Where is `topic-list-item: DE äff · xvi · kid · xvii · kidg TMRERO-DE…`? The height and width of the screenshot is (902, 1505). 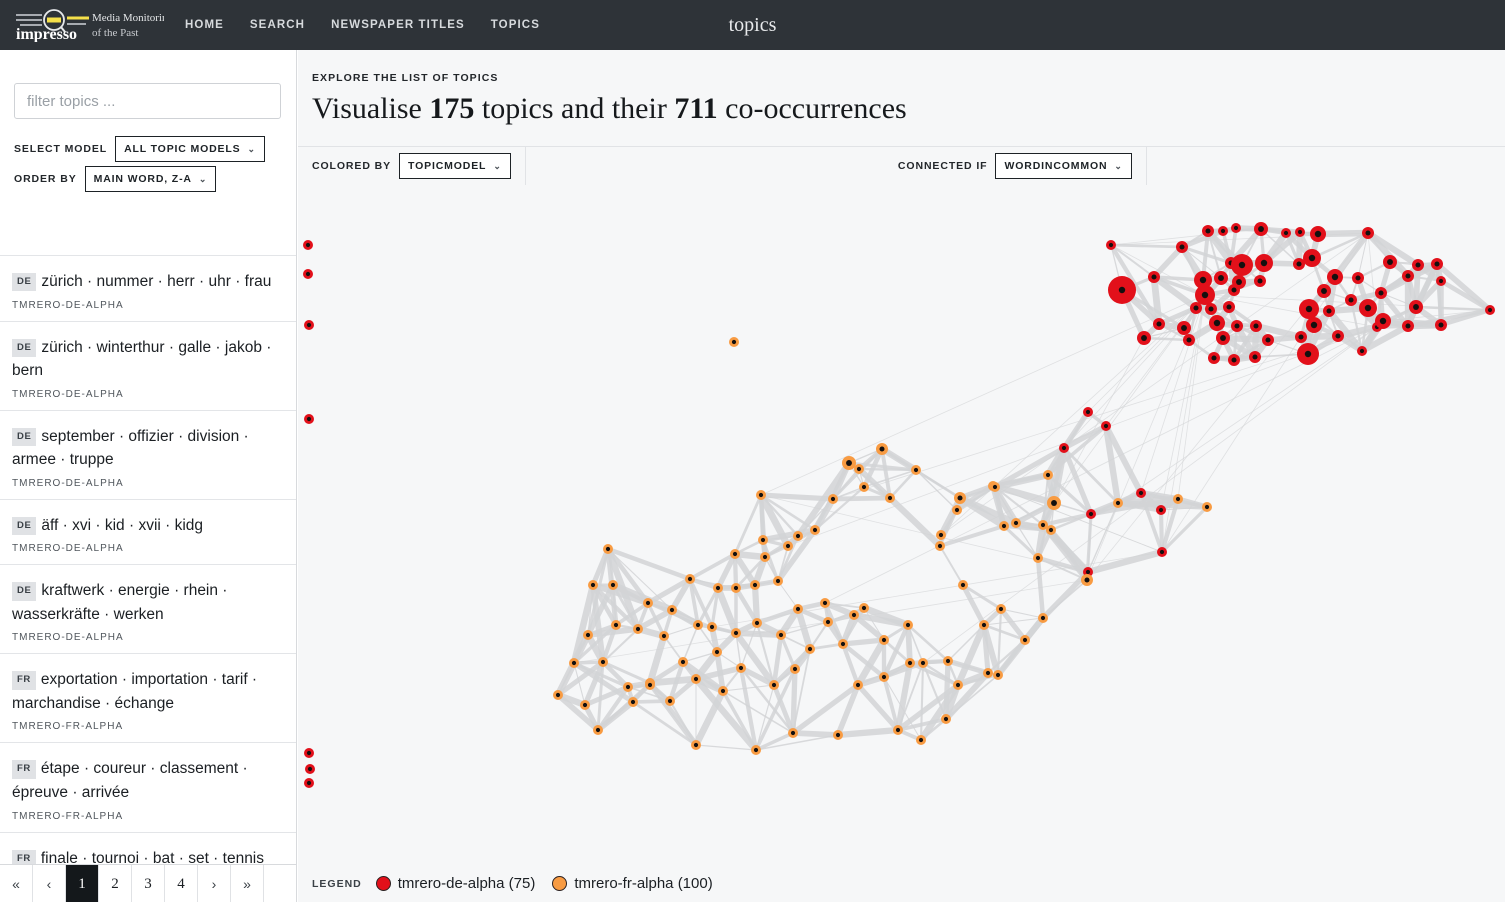 topic-list-item: DE äff · xvi · kid · xvii · kidg TMRERO-DE… is located at coordinates (148, 531).